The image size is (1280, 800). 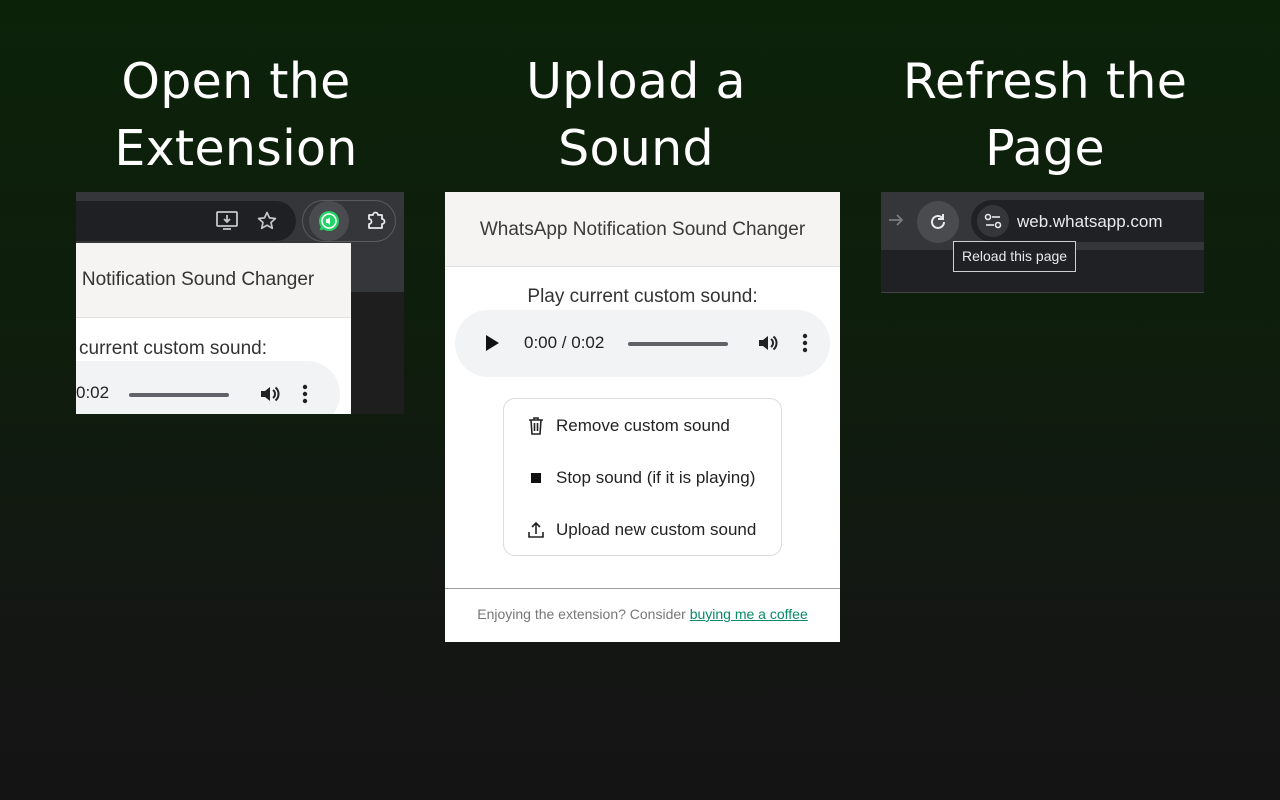 What do you see at coordinates (377, 328) in the screenshot?
I see `page-background` at bounding box center [377, 328].